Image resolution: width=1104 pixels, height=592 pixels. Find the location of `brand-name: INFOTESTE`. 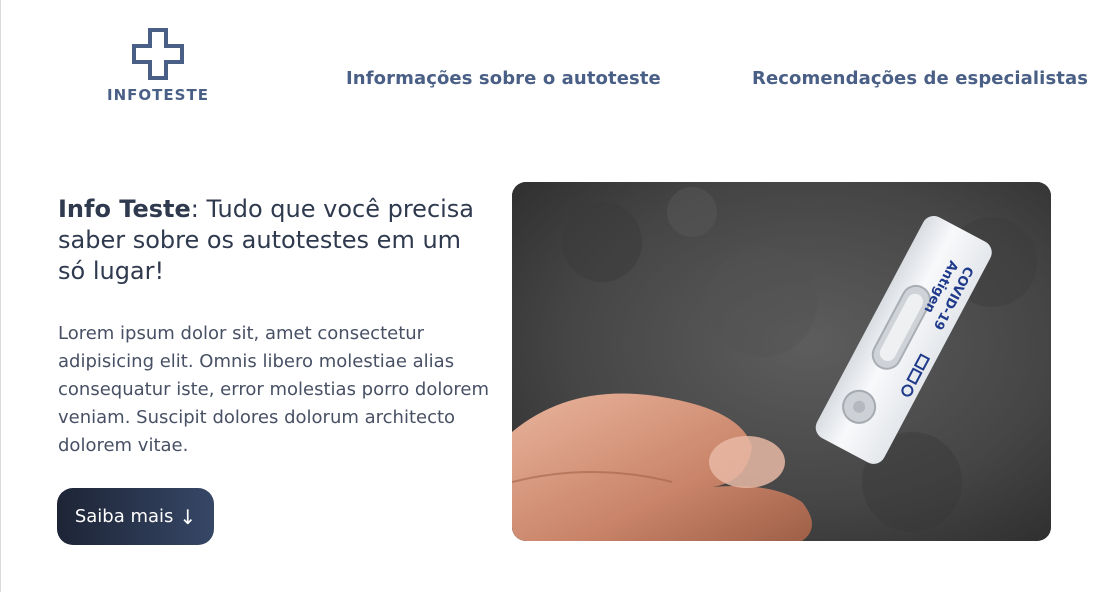

brand-name: INFOTESTE is located at coordinates (158, 95).